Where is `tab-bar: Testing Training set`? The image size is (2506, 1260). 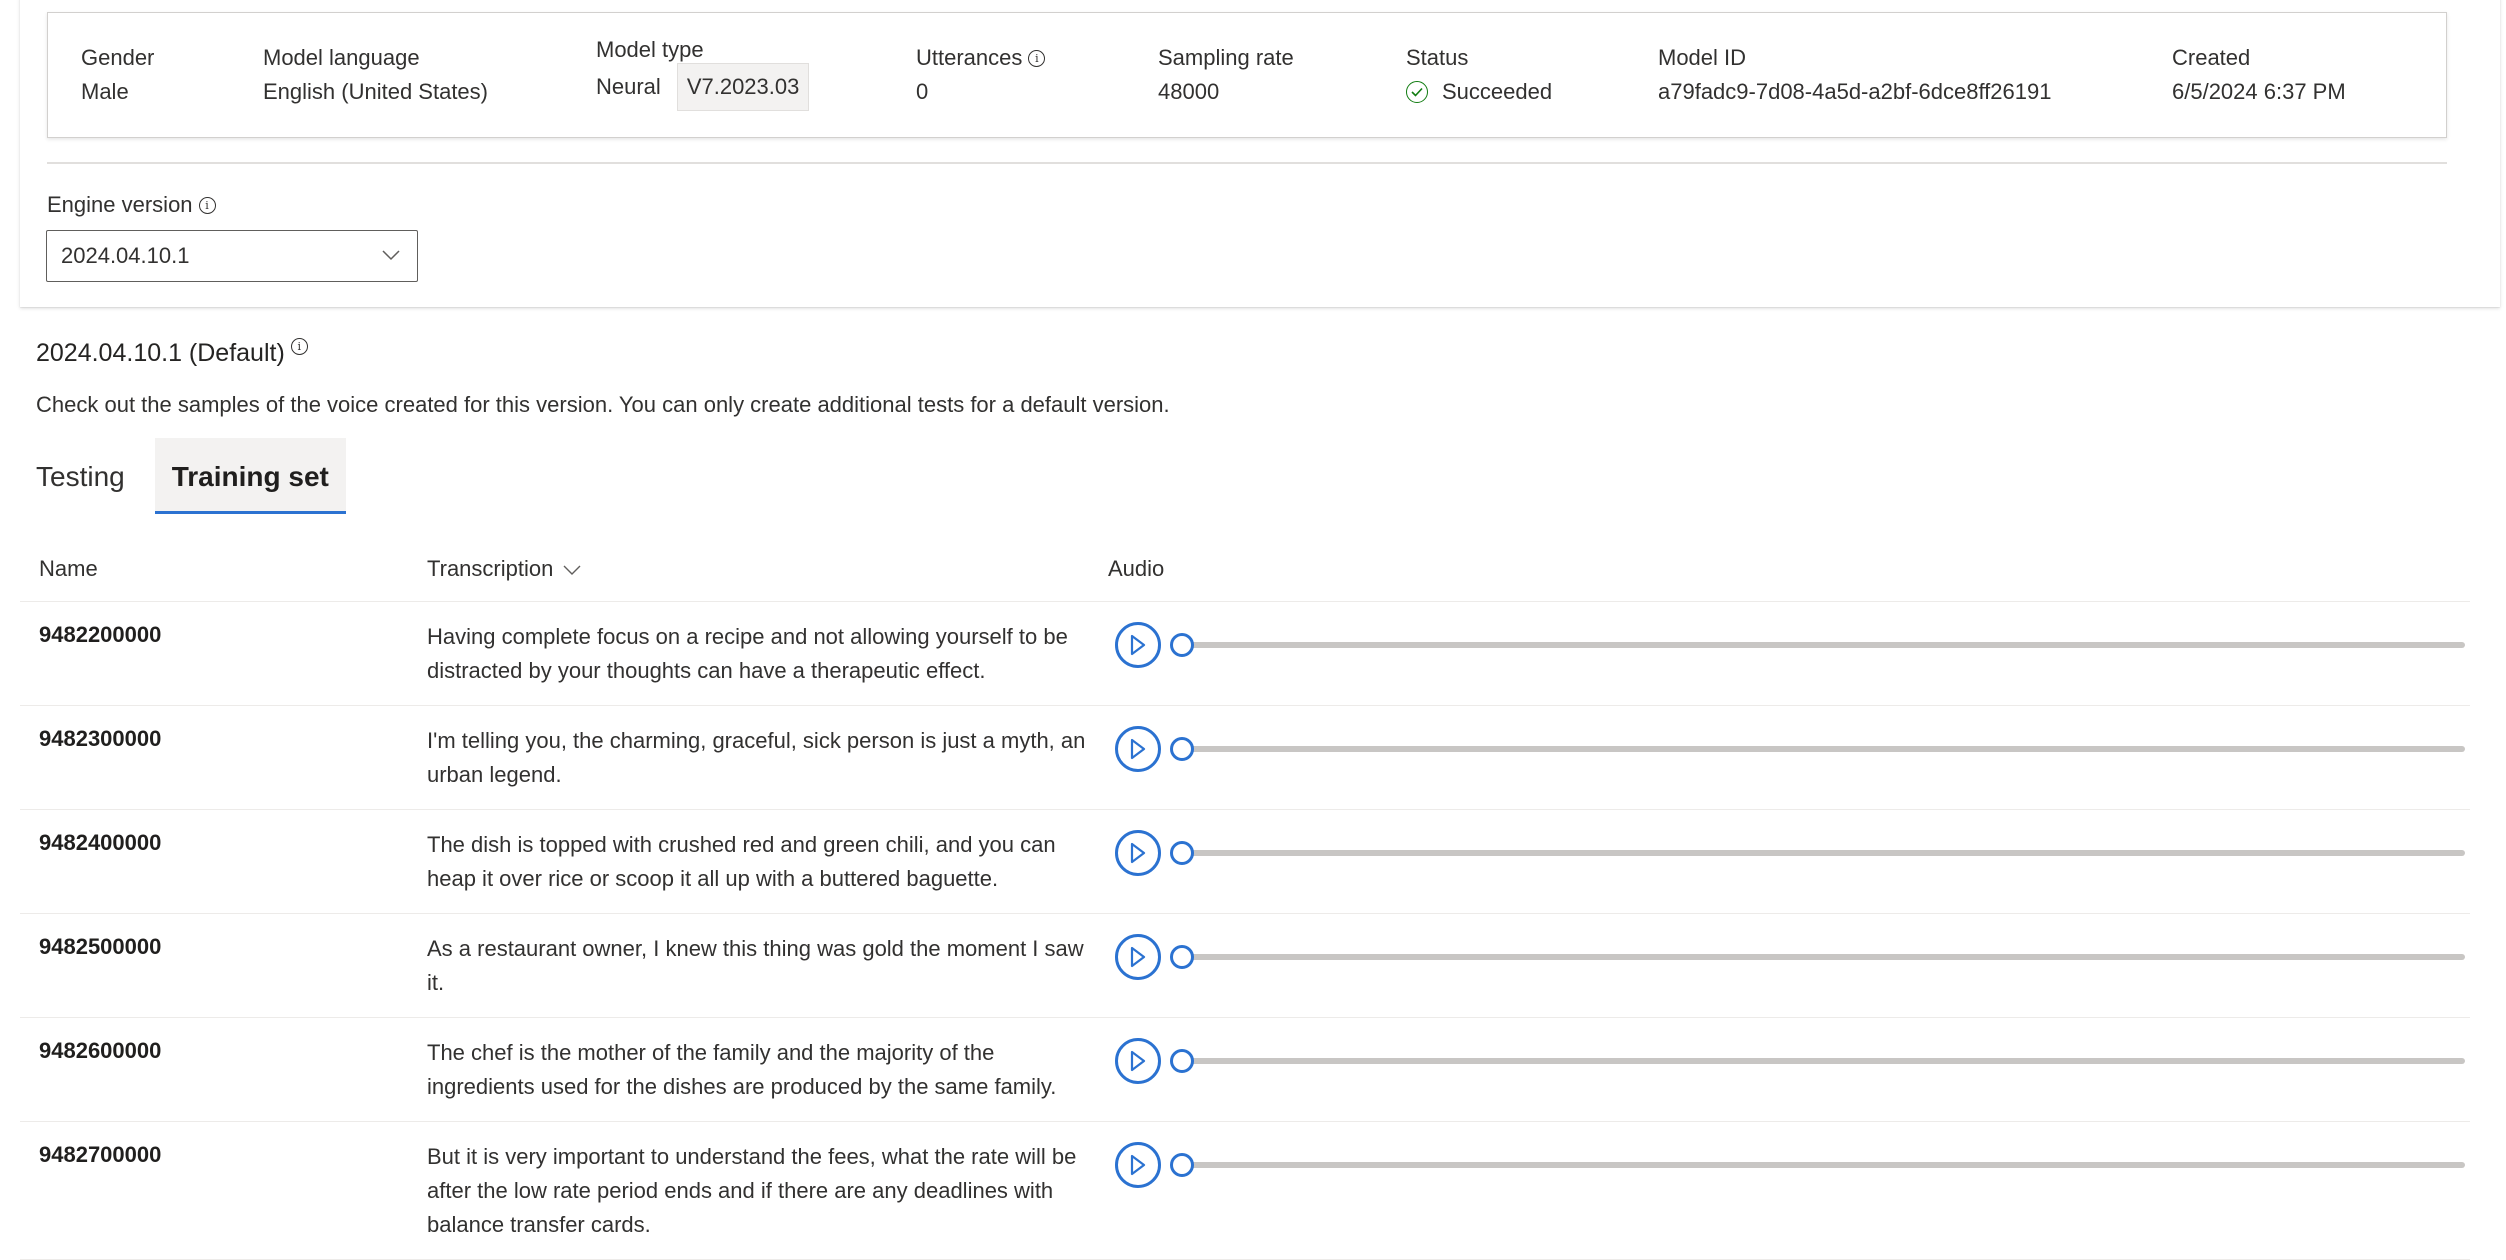 tab-bar: Testing Training set is located at coordinates (191, 476).